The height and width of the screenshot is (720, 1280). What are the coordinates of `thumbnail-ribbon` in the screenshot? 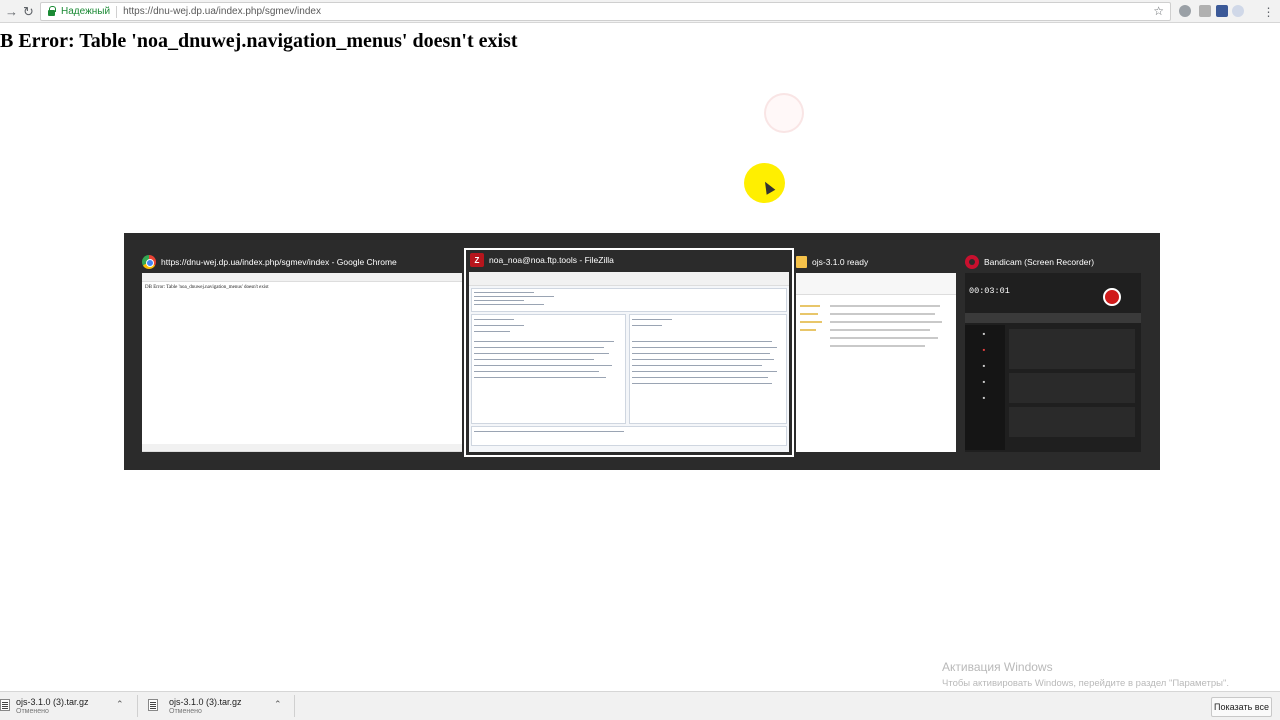 It's located at (876, 284).